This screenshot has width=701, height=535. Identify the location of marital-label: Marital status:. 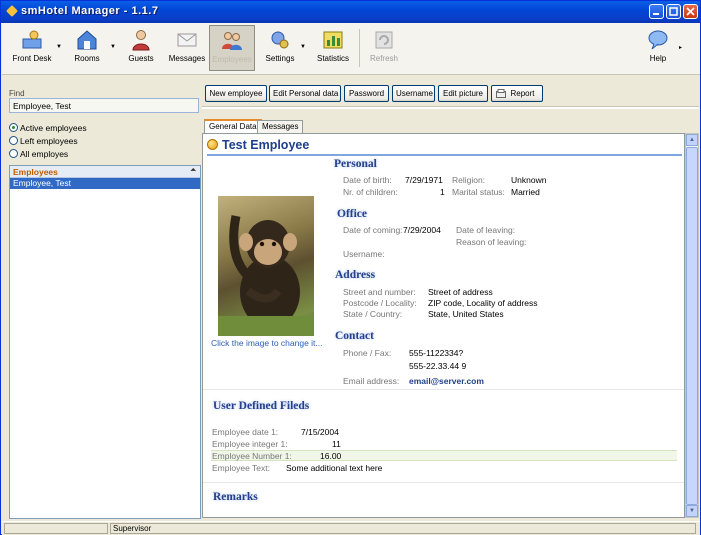
(478, 192).